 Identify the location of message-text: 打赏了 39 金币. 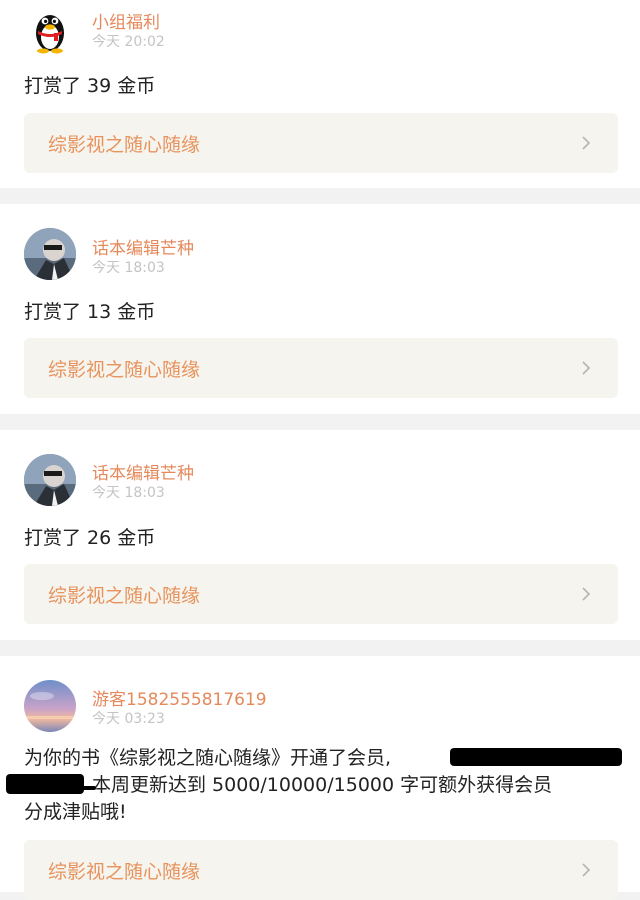
(90, 86).